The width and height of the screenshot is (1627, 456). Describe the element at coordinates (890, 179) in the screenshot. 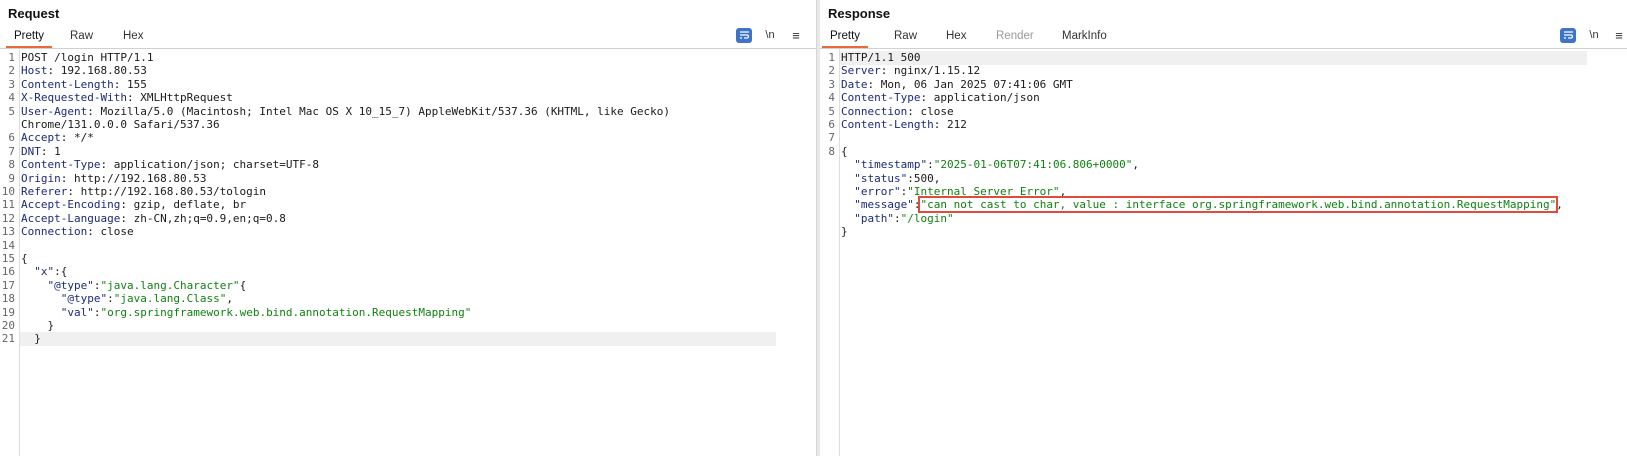

I see `line-content: "status":500,` at that location.